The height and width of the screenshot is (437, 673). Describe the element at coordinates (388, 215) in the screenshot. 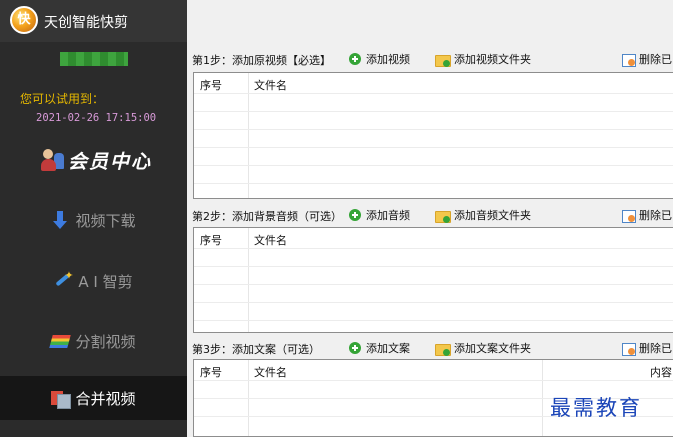

I see `add-audio-label: 添加音频` at that location.